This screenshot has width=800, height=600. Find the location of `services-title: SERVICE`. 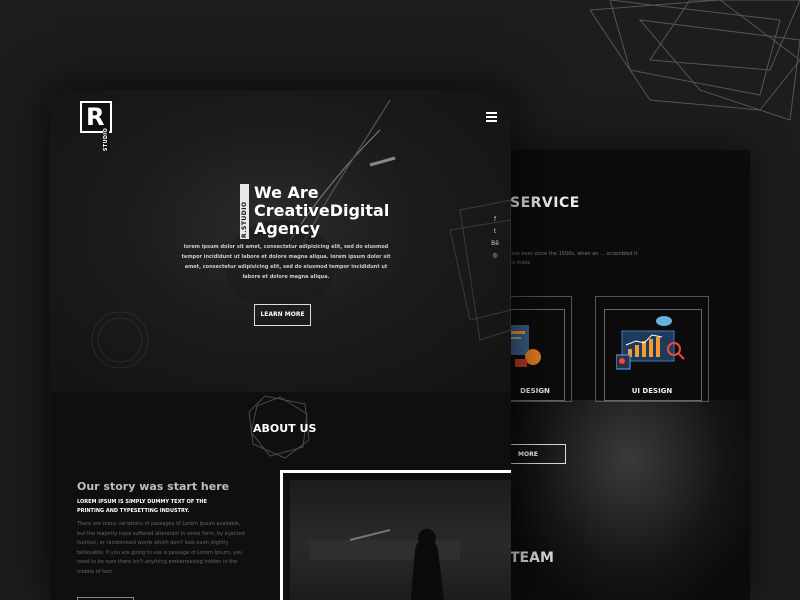

services-title: SERVICE is located at coordinates (545, 203).